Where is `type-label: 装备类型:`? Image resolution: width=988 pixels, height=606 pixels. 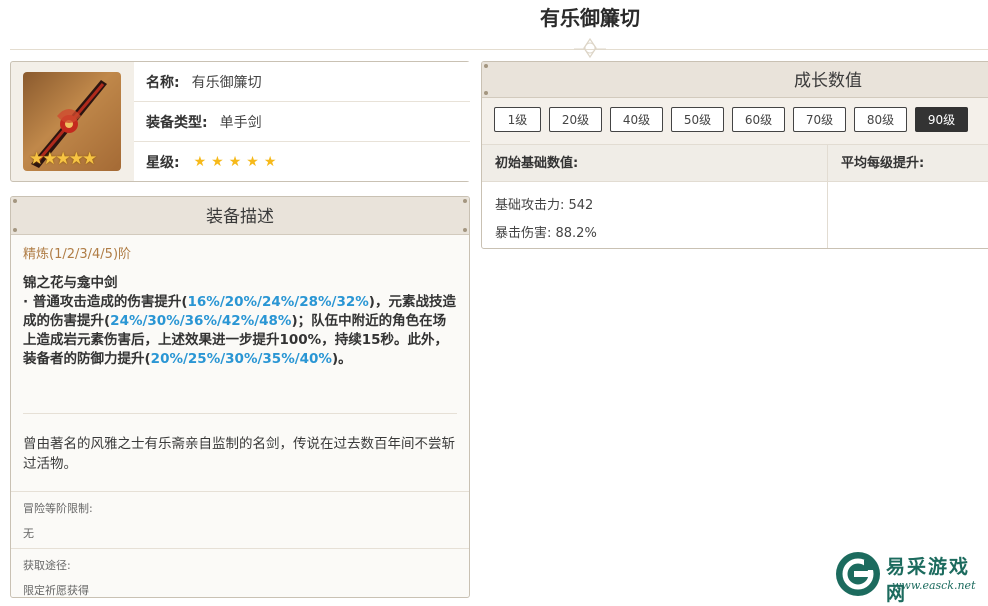
type-label: 装备类型: is located at coordinates (177, 122).